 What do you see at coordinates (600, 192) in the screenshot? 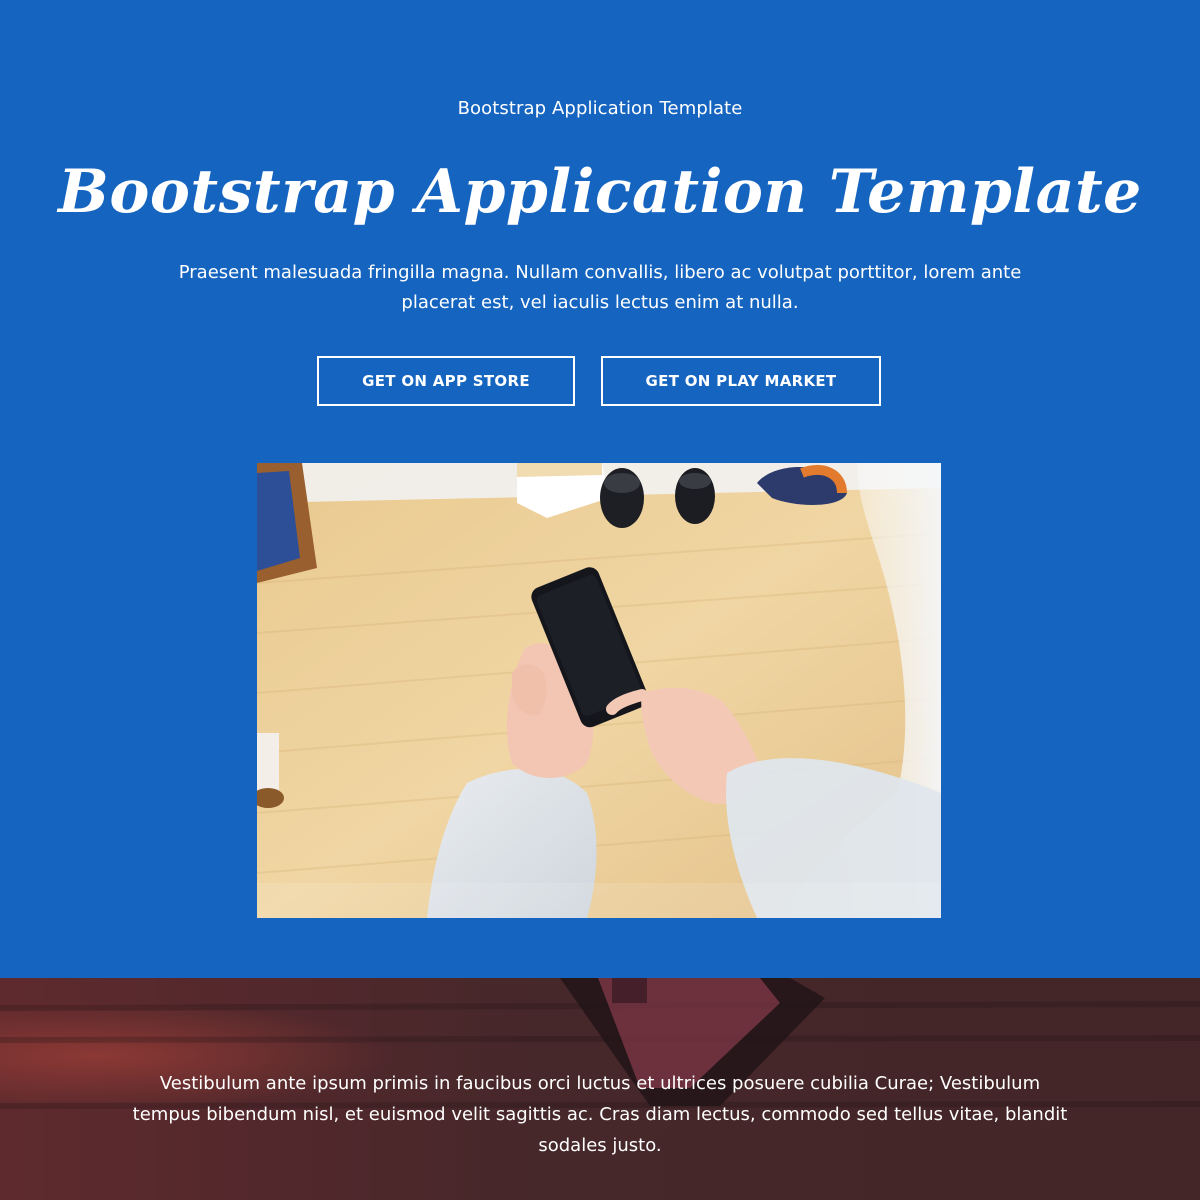
I see `page-headline: Bootstrap Application Template` at bounding box center [600, 192].